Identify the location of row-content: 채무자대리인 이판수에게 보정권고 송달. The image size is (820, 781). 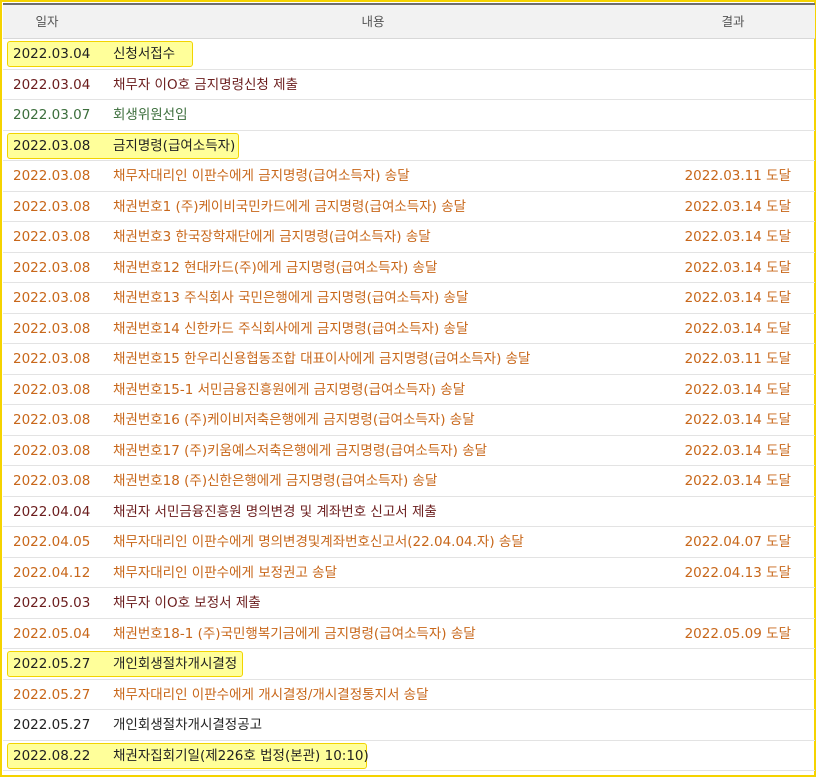
(225, 572).